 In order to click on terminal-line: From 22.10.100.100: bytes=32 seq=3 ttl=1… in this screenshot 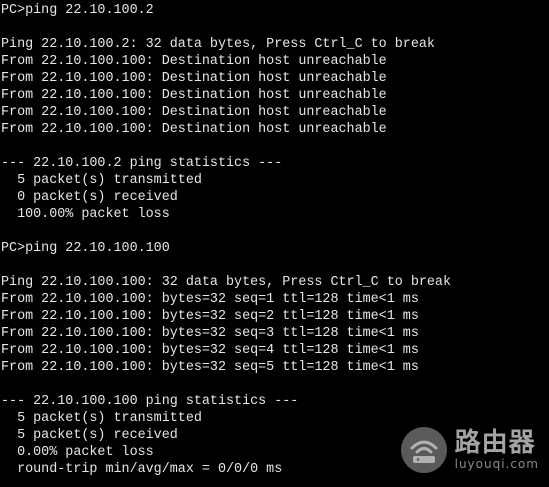, I will do `click(210, 333)`.